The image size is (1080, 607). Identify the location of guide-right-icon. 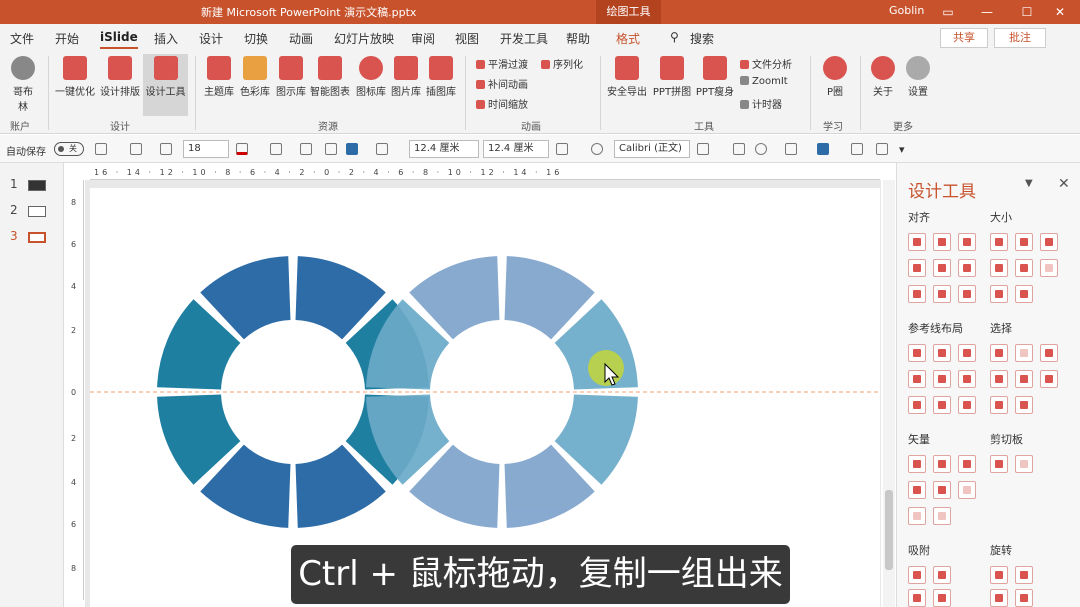
(967, 353).